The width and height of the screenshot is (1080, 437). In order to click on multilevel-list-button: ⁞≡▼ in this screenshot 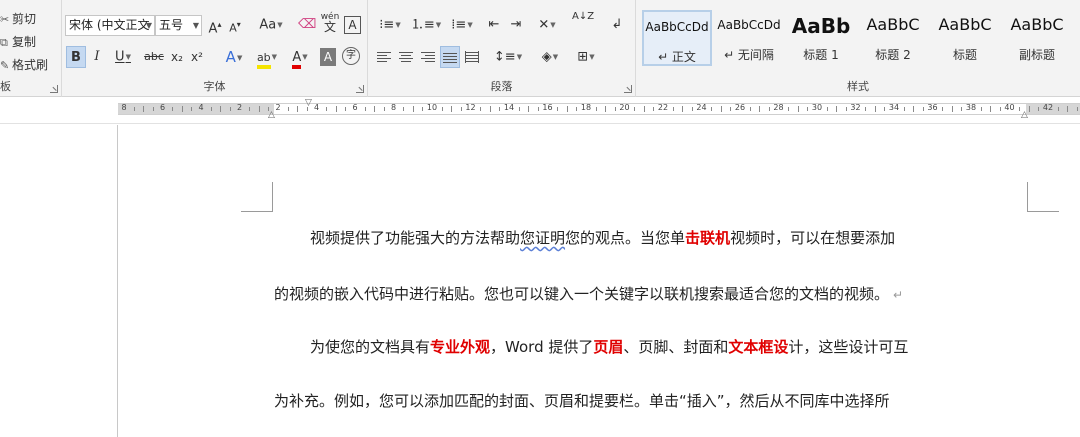, I will do `click(462, 25)`.